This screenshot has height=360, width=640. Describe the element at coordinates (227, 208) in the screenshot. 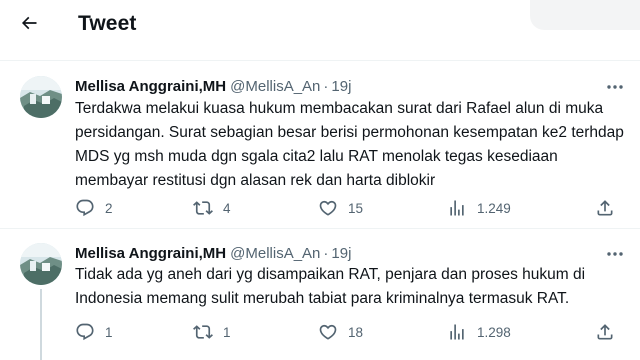

I see `retweet-count: 4` at that location.